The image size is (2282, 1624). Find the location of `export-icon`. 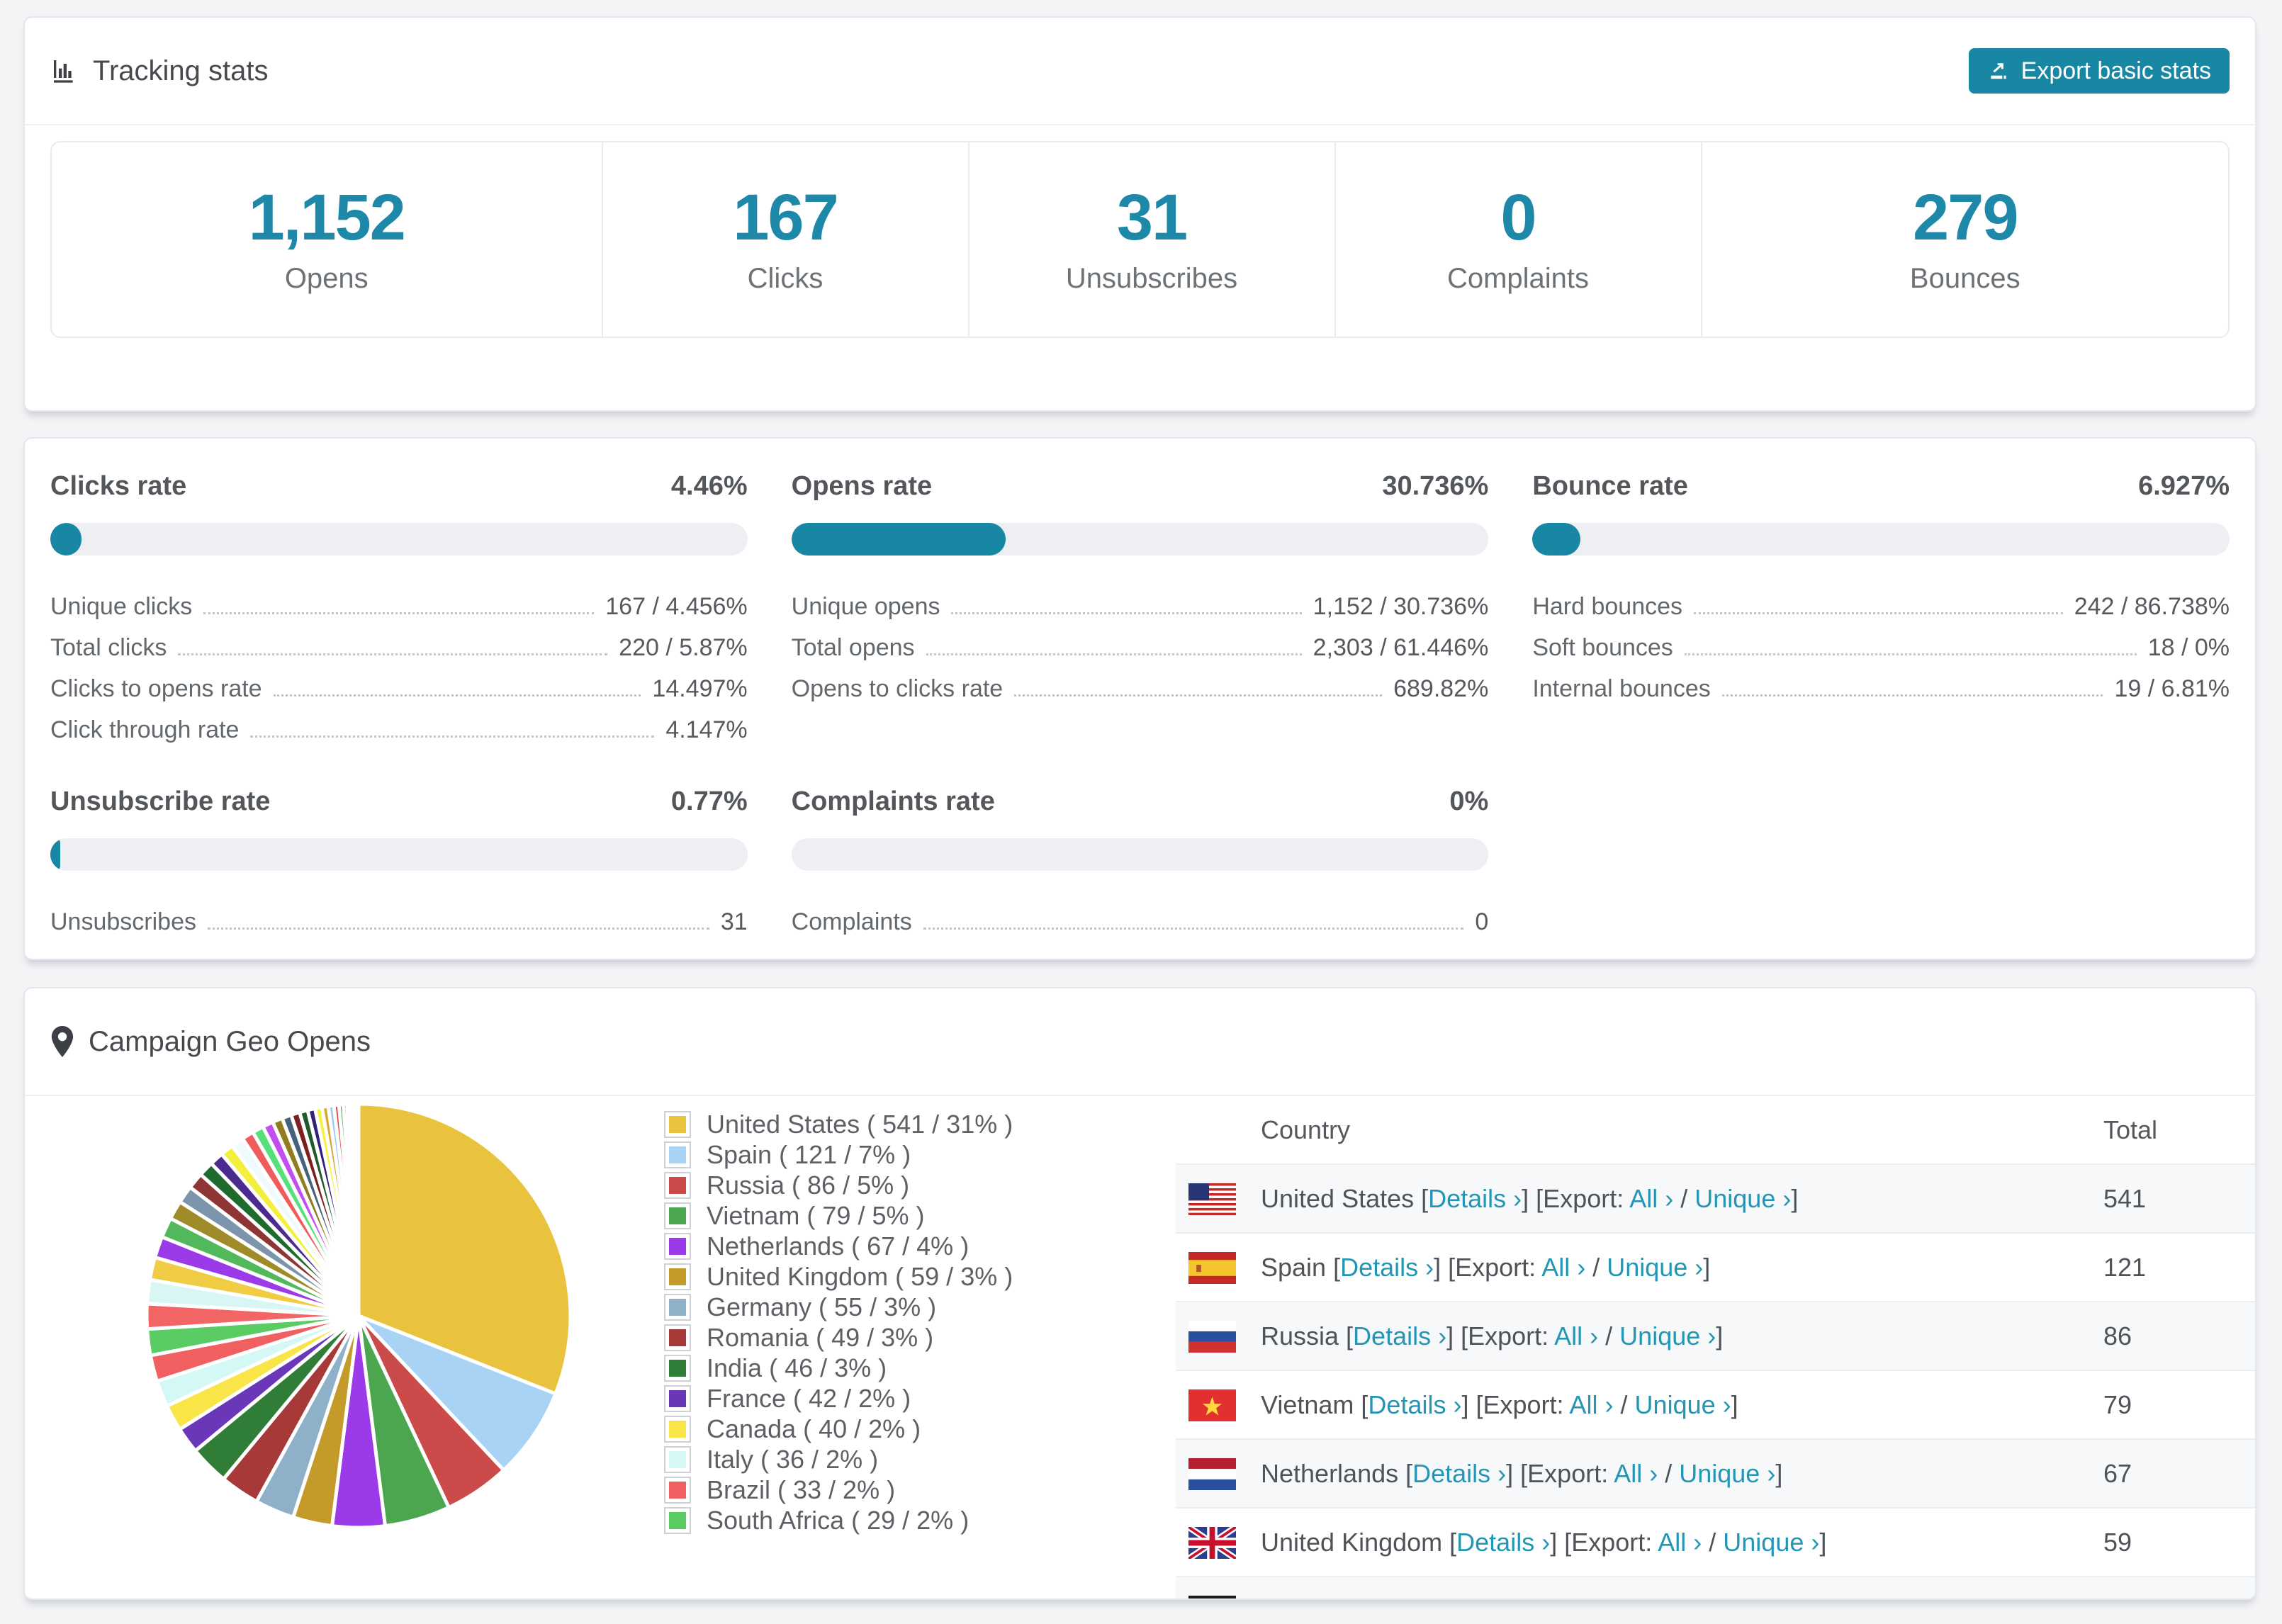

export-icon is located at coordinates (1999, 71).